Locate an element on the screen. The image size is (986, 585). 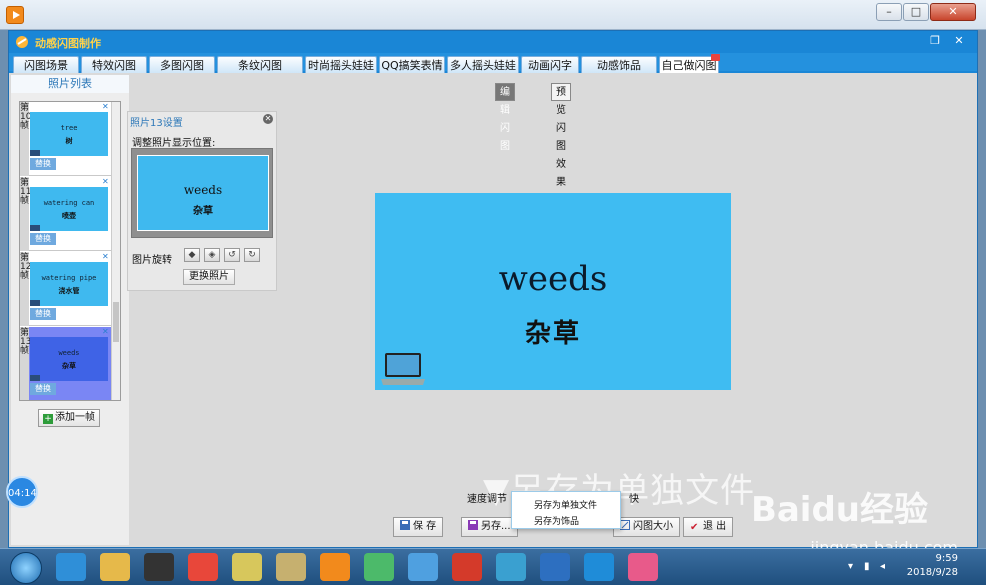
timer-badge: 04:14 is located at coordinates (22, 492).